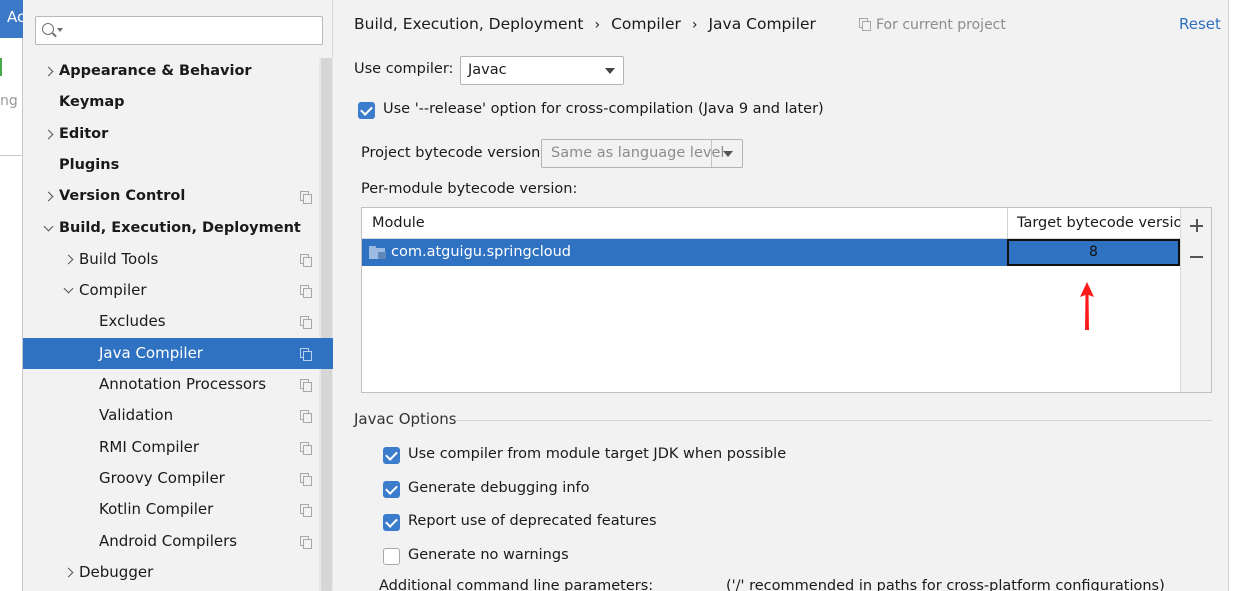 The width and height of the screenshot is (1235, 591). What do you see at coordinates (646, 24) in the screenshot?
I see `breadcrumb-item: Compiler` at bounding box center [646, 24].